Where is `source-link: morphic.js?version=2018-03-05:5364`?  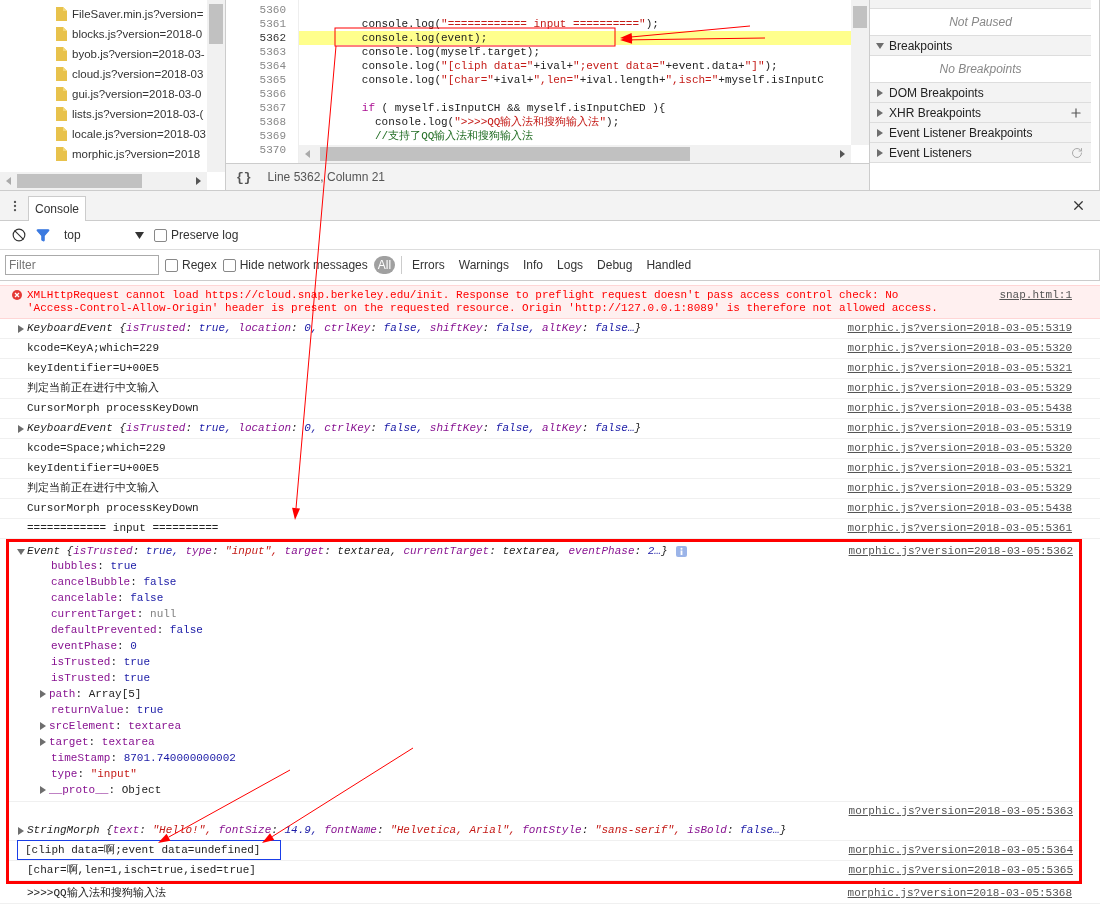
source-link: morphic.js?version=2018-03-05:5364 is located at coordinates (960, 850).